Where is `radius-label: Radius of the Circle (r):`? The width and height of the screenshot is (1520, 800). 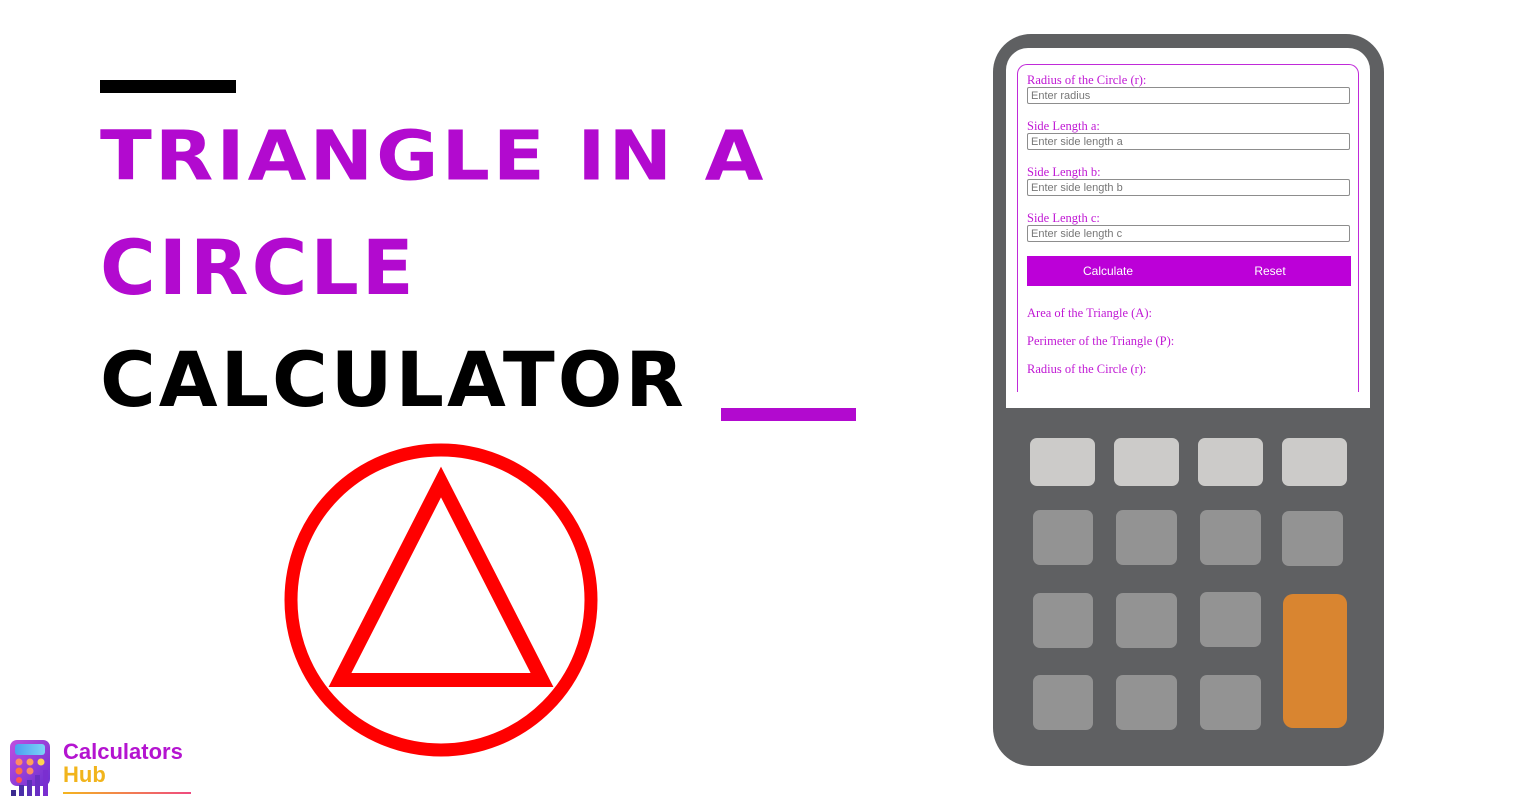
radius-label: Radius of the Circle (r): is located at coordinates (1087, 80).